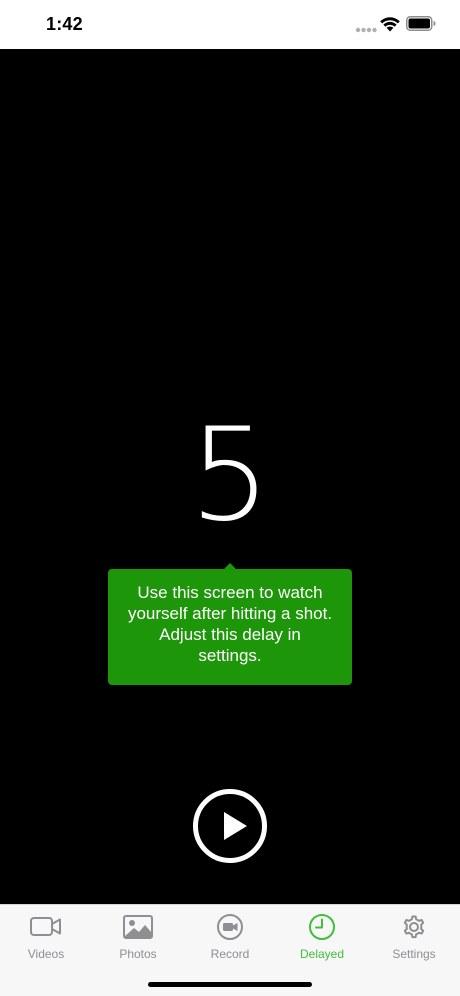  What do you see at coordinates (414, 941) in the screenshot?
I see `tab-settings: Settings` at bounding box center [414, 941].